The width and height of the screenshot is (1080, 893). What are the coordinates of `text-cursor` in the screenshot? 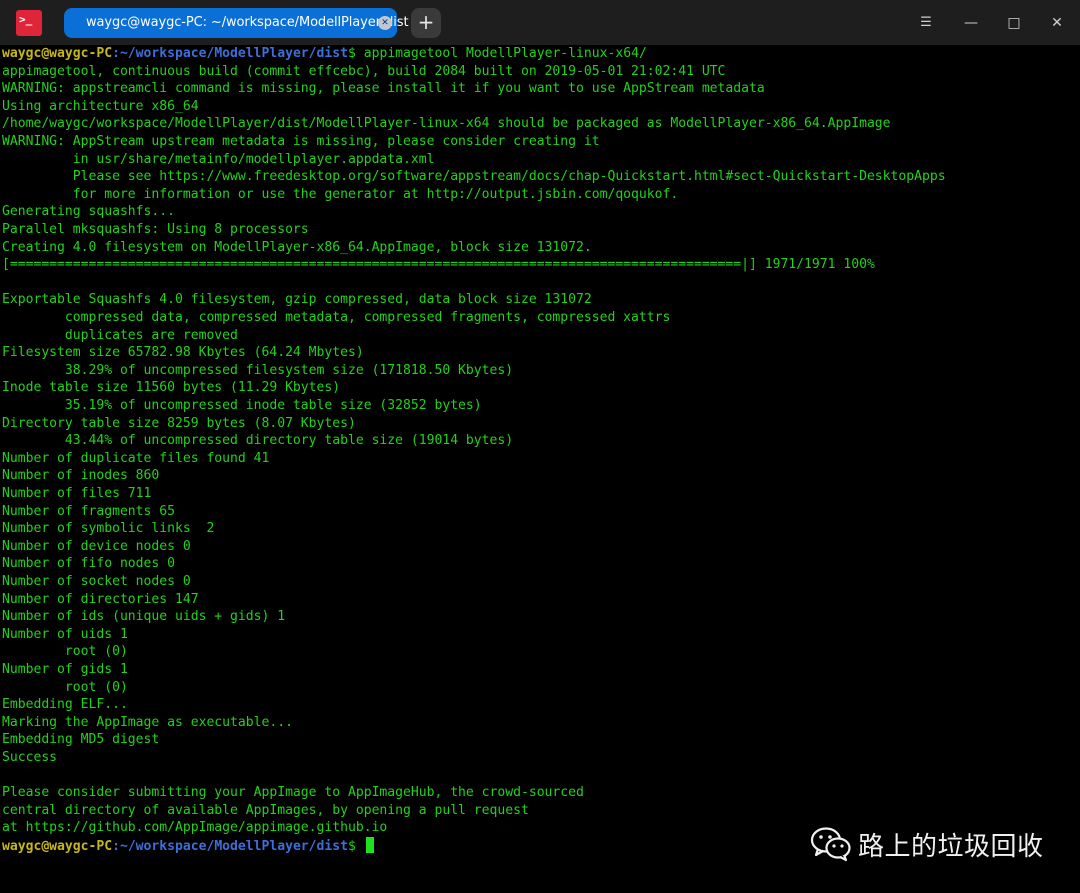 It's located at (369, 845).